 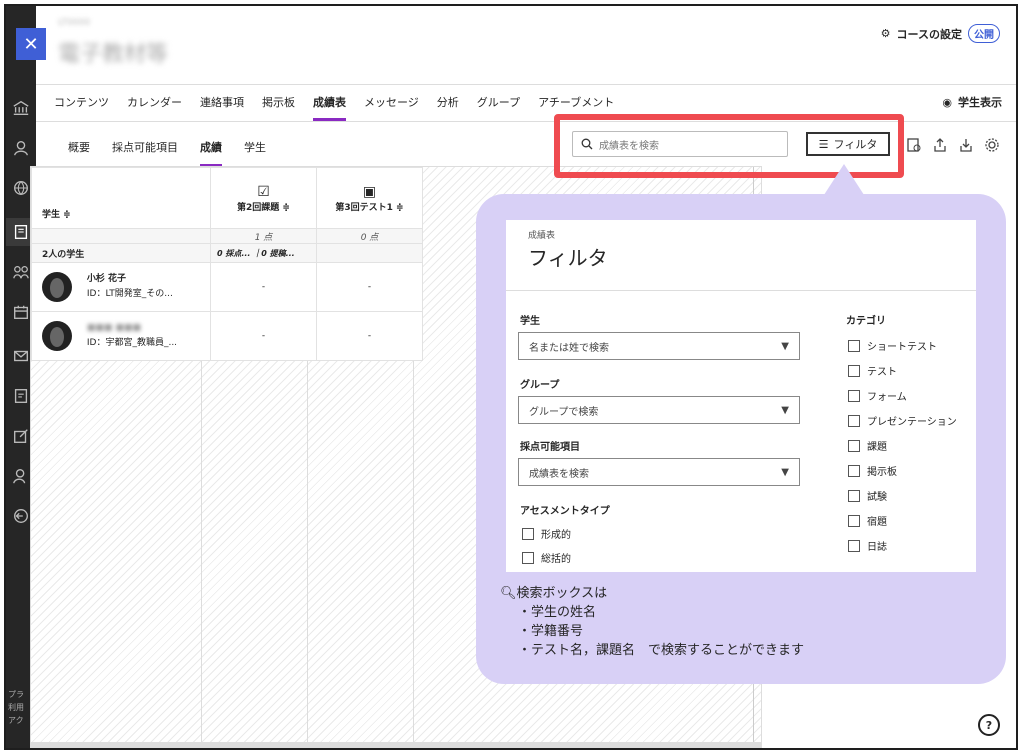 What do you see at coordinates (867, 520) in the screenshot?
I see `category-checkbox: 宿題` at bounding box center [867, 520].